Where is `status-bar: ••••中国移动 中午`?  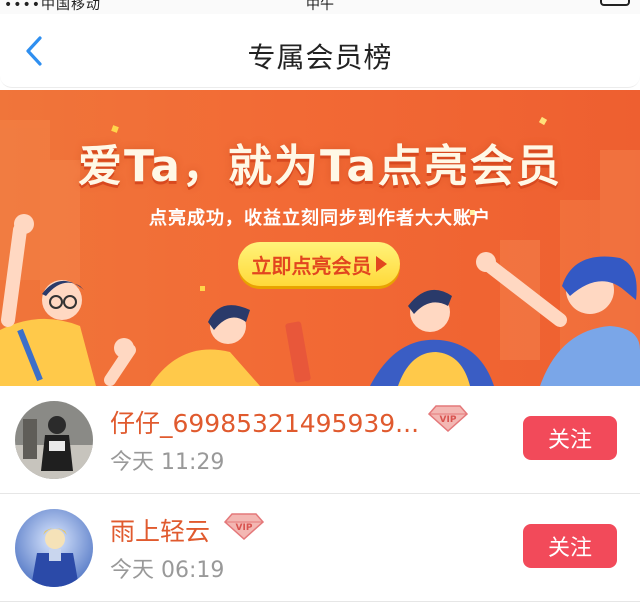 status-bar: ••••中国移动 中午 is located at coordinates (320, 7).